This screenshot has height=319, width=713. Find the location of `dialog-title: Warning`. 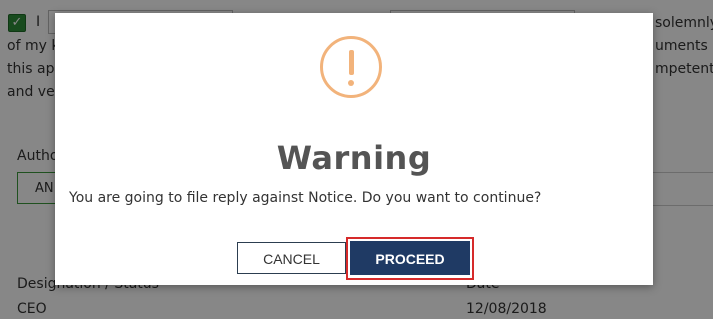

dialog-title: Warning is located at coordinates (354, 158).